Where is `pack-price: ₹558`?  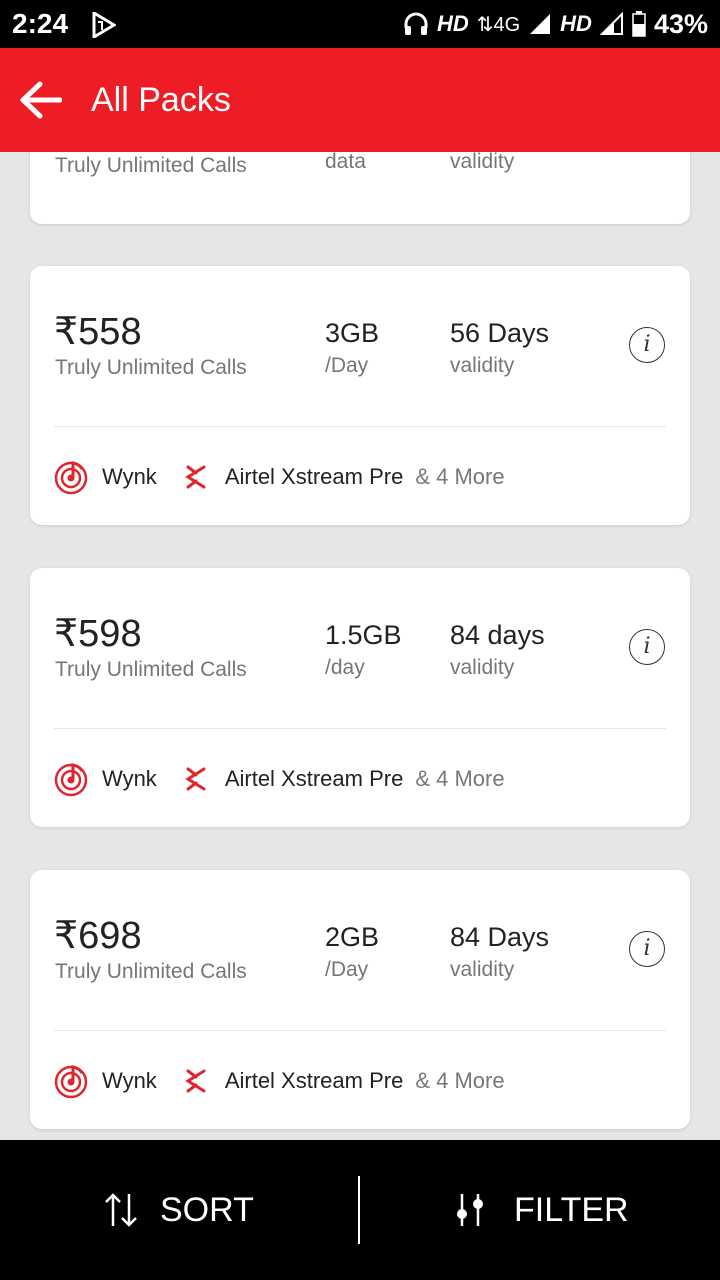
pack-price: ₹558 is located at coordinates (98, 332).